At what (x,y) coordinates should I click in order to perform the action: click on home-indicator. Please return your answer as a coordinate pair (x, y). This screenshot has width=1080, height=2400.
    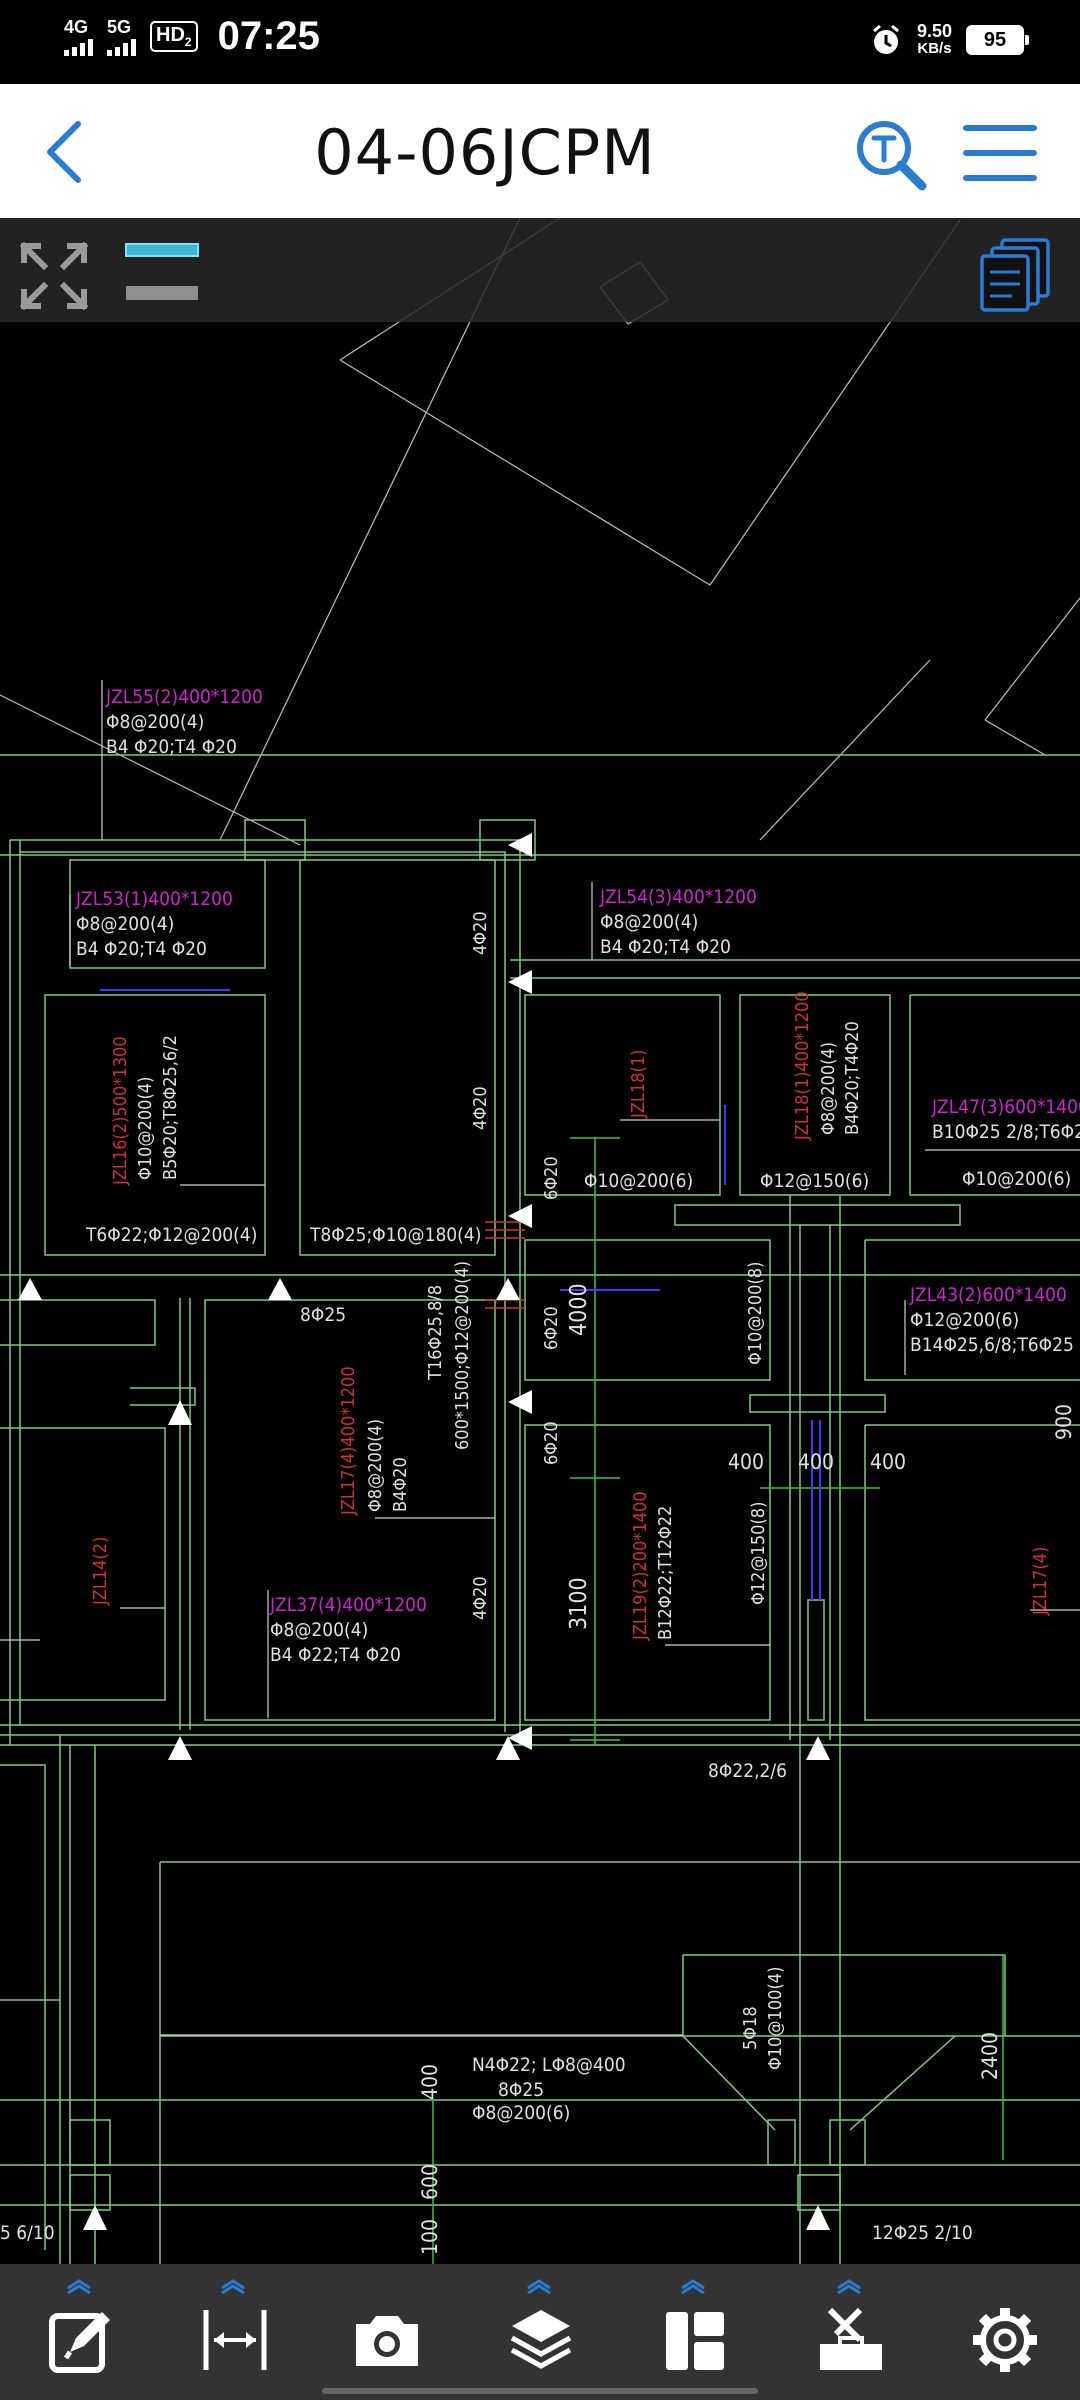
    Looking at the image, I should click on (540, 2391).